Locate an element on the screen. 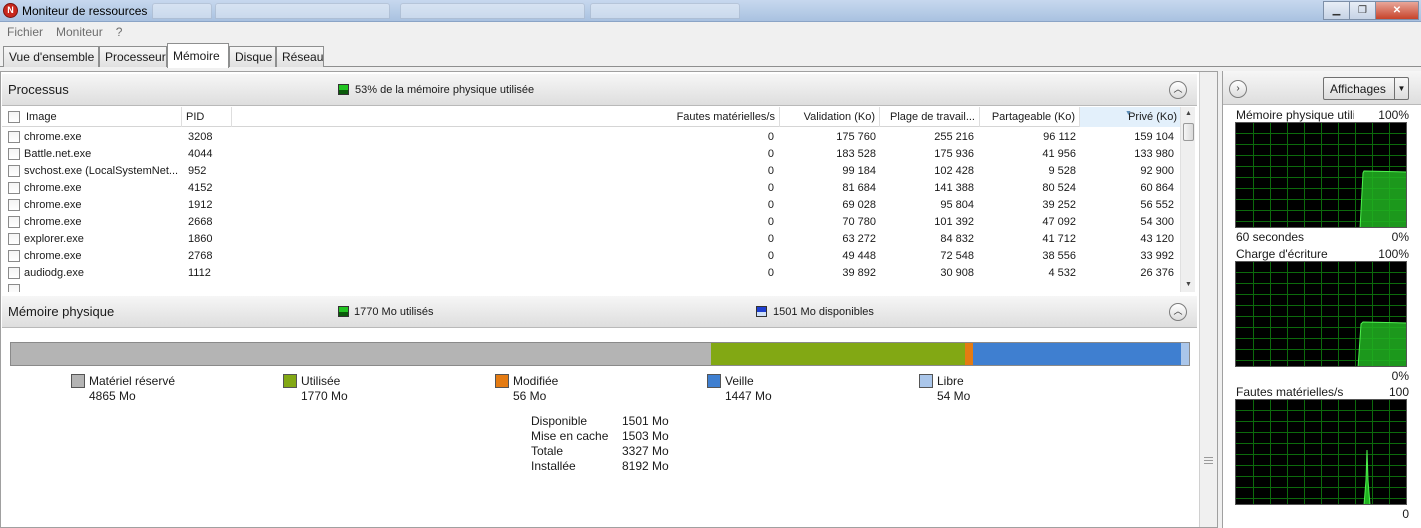  table-row: chrome.exe 2768 0 49 448 72 548 38 556 33 992 is located at coordinates (592, 256).